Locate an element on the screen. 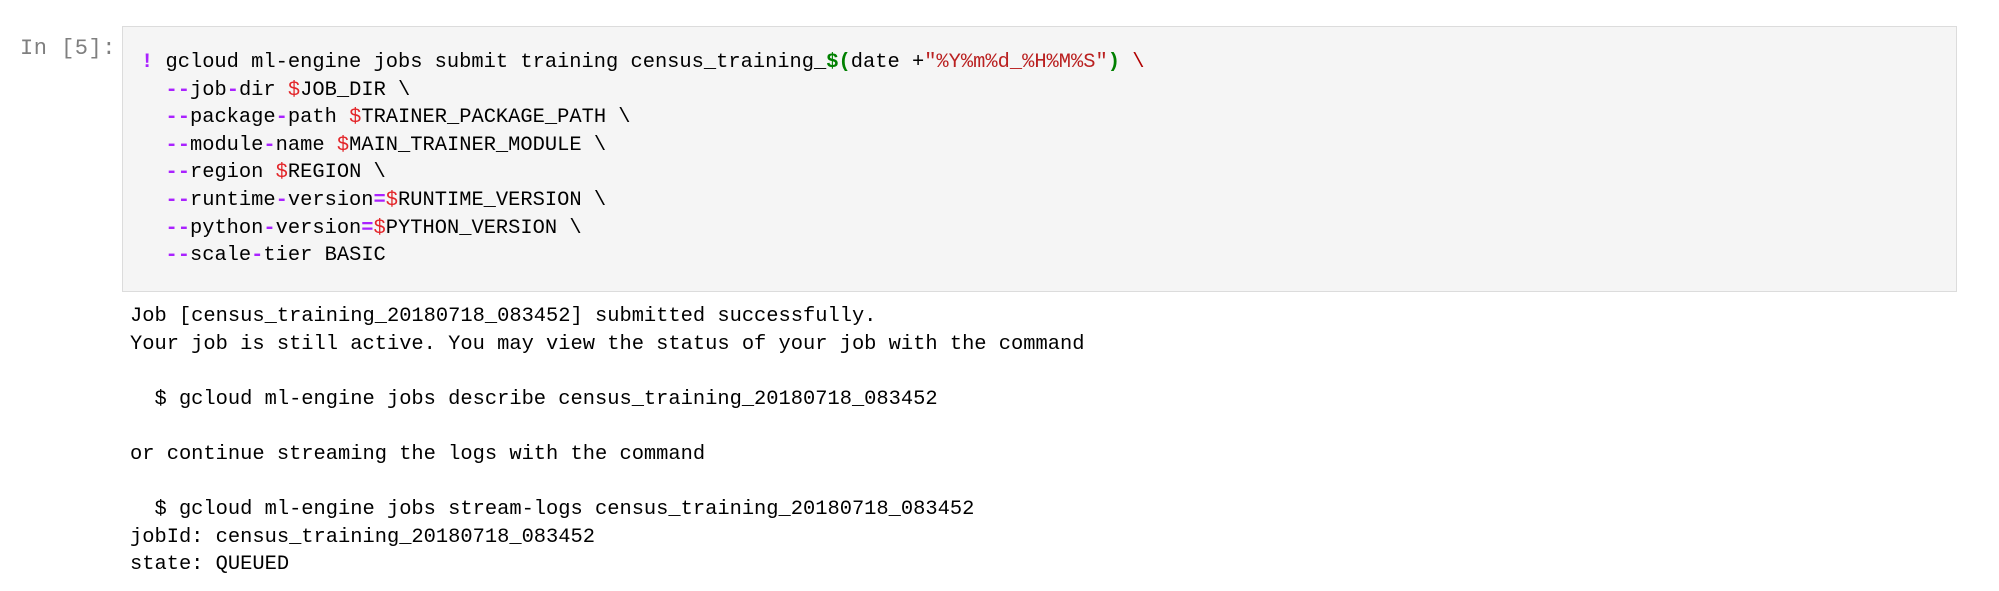 The width and height of the screenshot is (1999, 591). code-line-arg: --python-version=$PYTHON_VERSION \ is located at coordinates (642, 229).